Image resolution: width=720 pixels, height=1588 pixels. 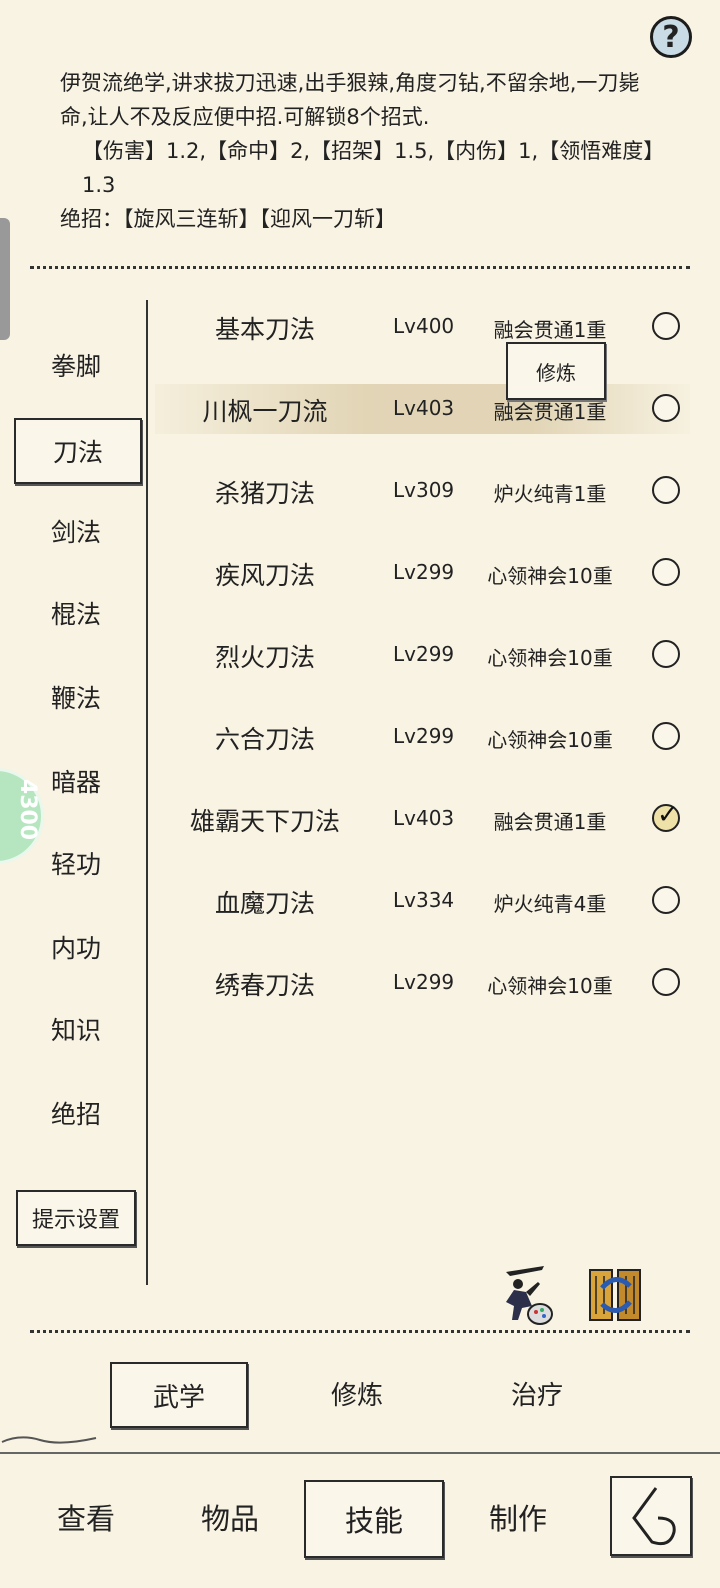 I want to click on nav-crafting: 制作, so click(x=518, y=1517).